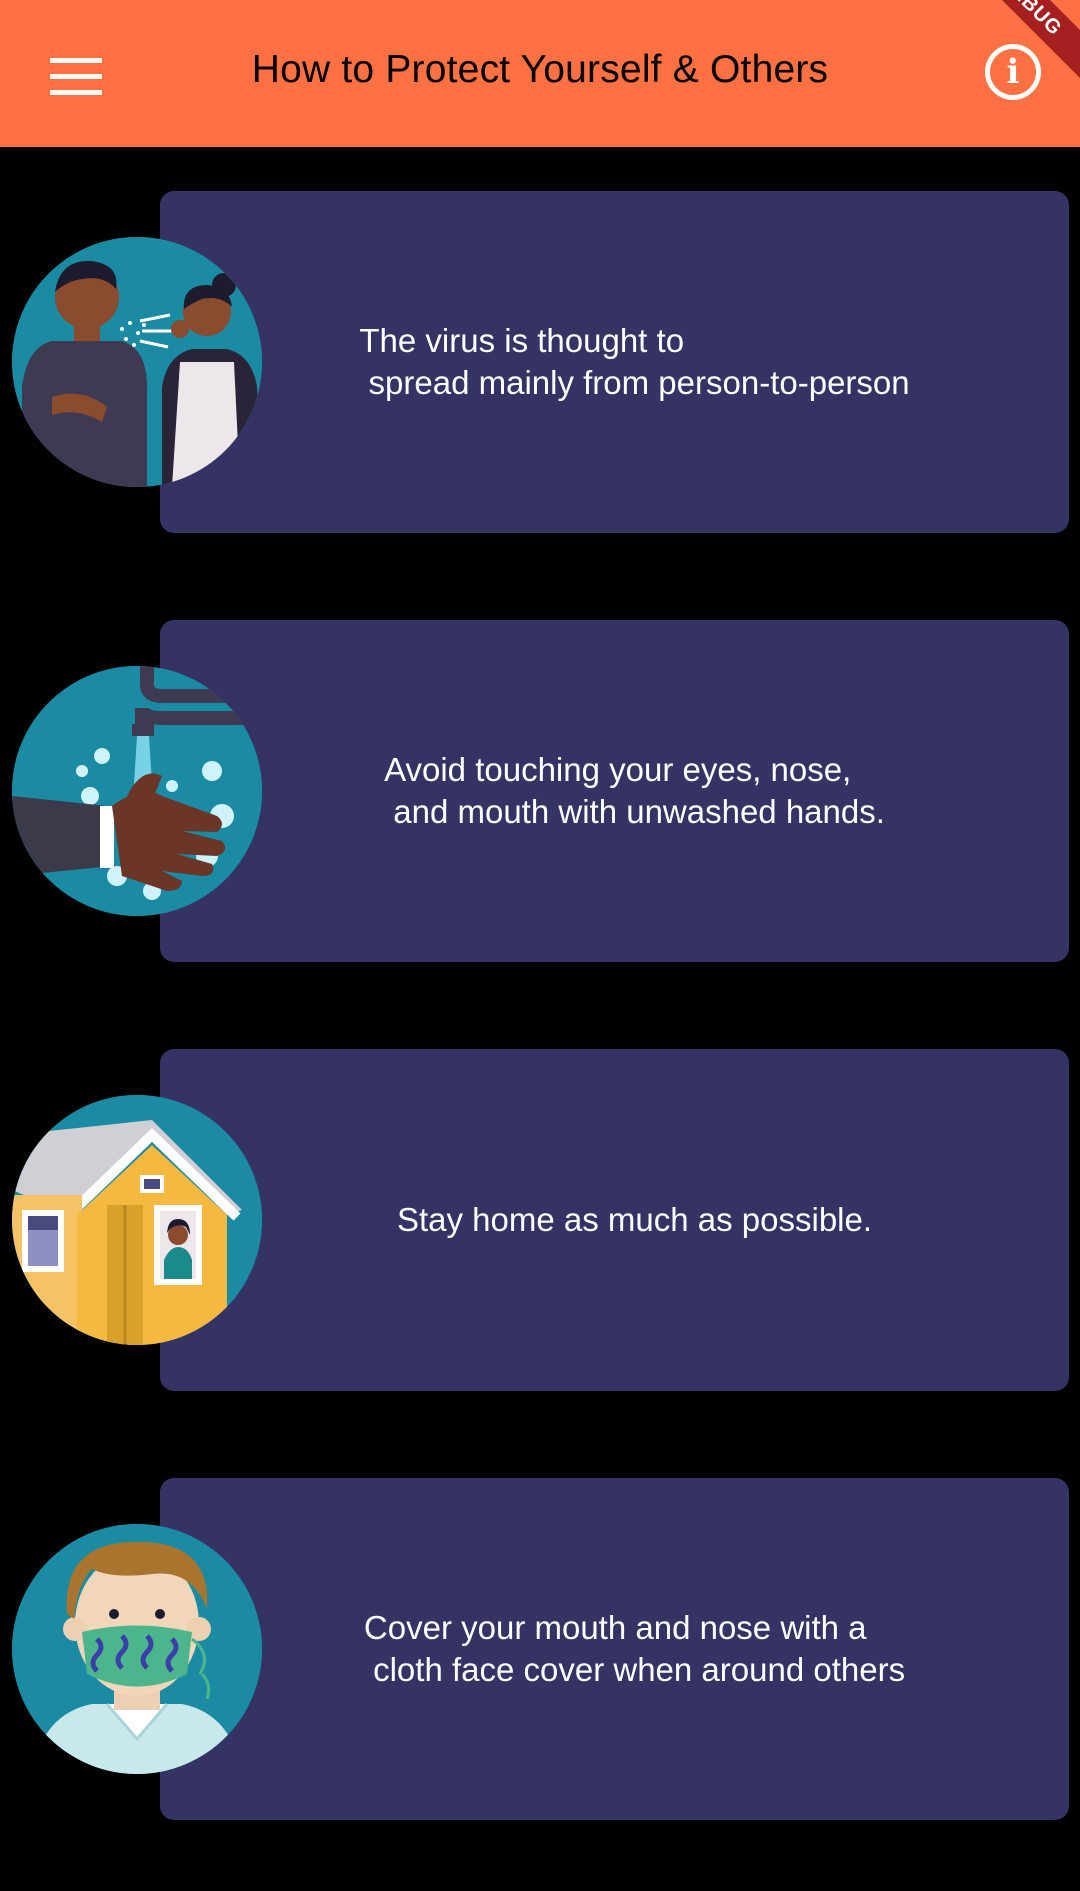 This screenshot has height=1891, width=1080. I want to click on hand-washing-illustration, so click(137, 791).